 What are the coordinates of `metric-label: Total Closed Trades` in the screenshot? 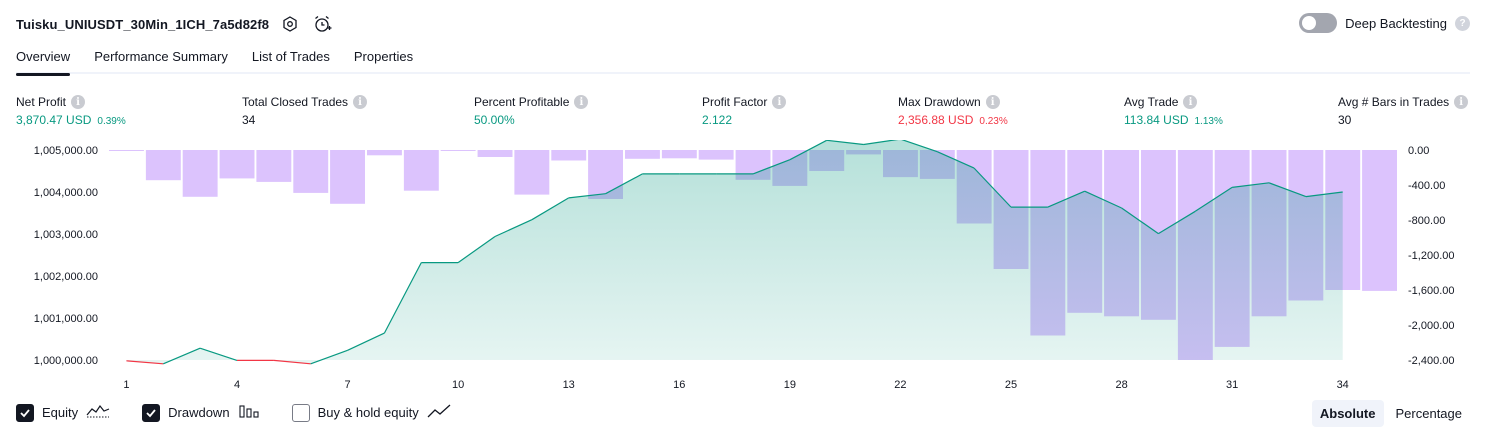 It's located at (295, 102).